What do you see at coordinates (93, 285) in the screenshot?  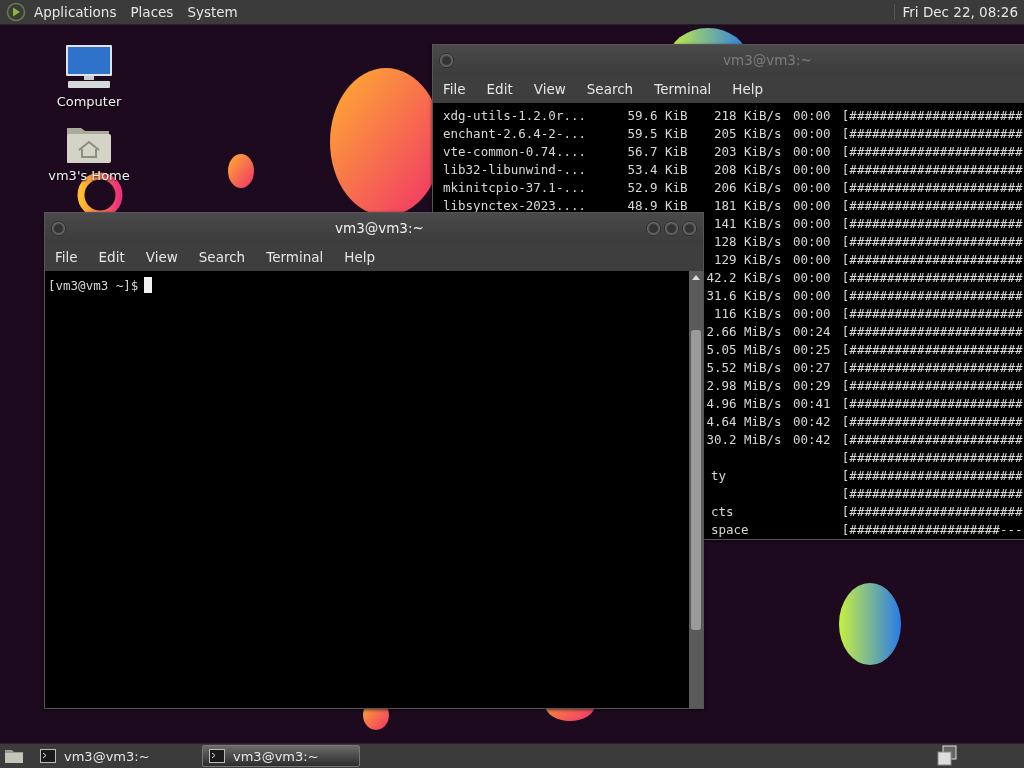 I see `shell-prompt: [vm3@vm3 ~]$` at bounding box center [93, 285].